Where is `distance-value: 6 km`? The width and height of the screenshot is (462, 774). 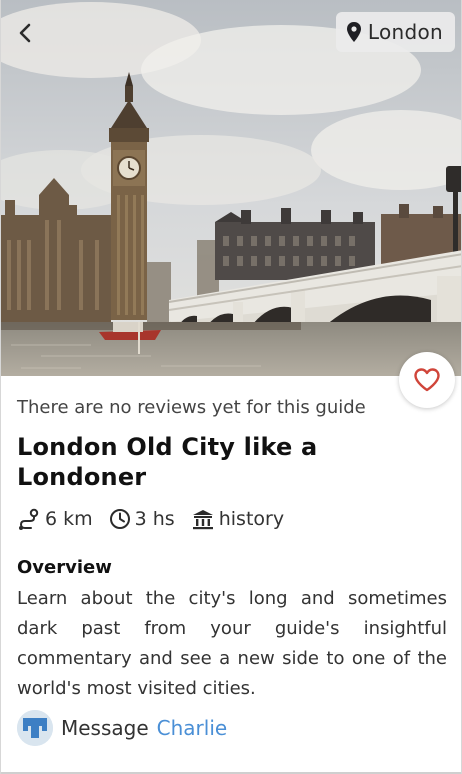 distance-value: 6 km is located at coordinates (69, 519).